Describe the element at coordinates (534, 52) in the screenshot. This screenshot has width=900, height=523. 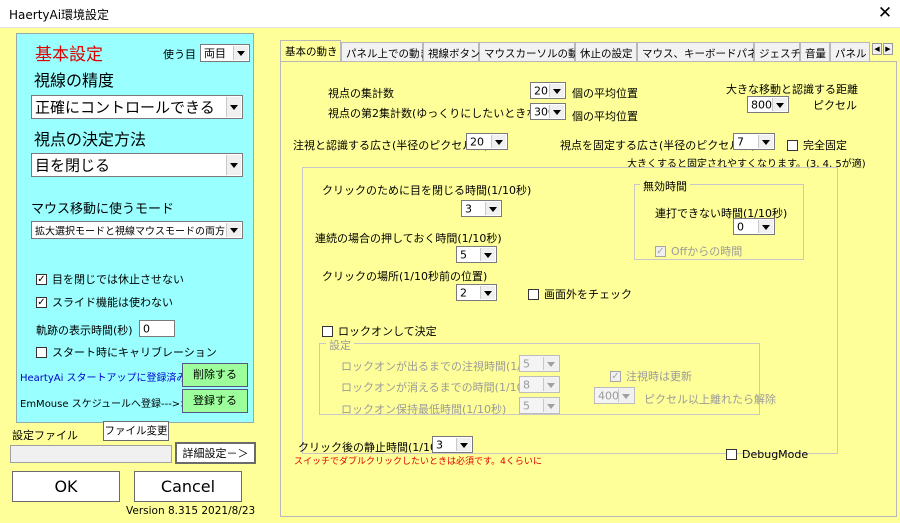
I see `tab-cursor-movement: マウスカーソルの動き` at that location.